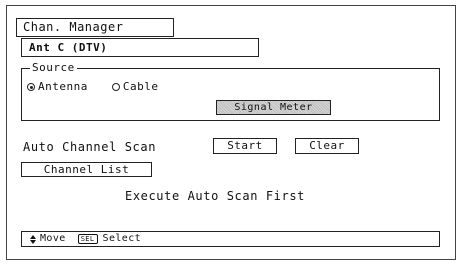 The height and width of the screenshot is (268, 469). I want to click on start-button: Start, so click(245, 146).